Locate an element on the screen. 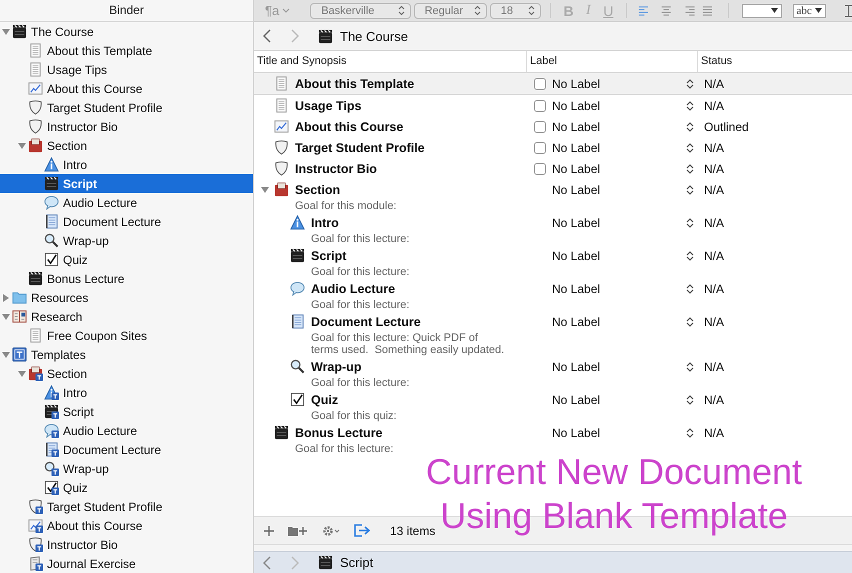 The image size is (852, 573). outline-row: Section Goal for this module: No Label N/A is located at coordinates (553, 195).